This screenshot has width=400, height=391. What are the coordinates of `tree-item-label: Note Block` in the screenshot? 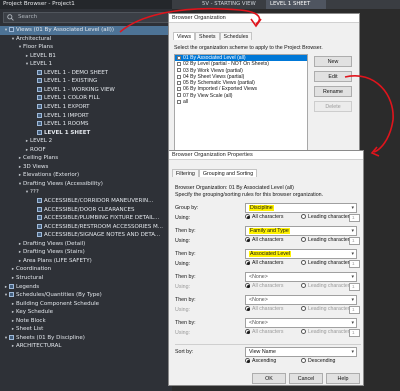 It's located at (31, 320).